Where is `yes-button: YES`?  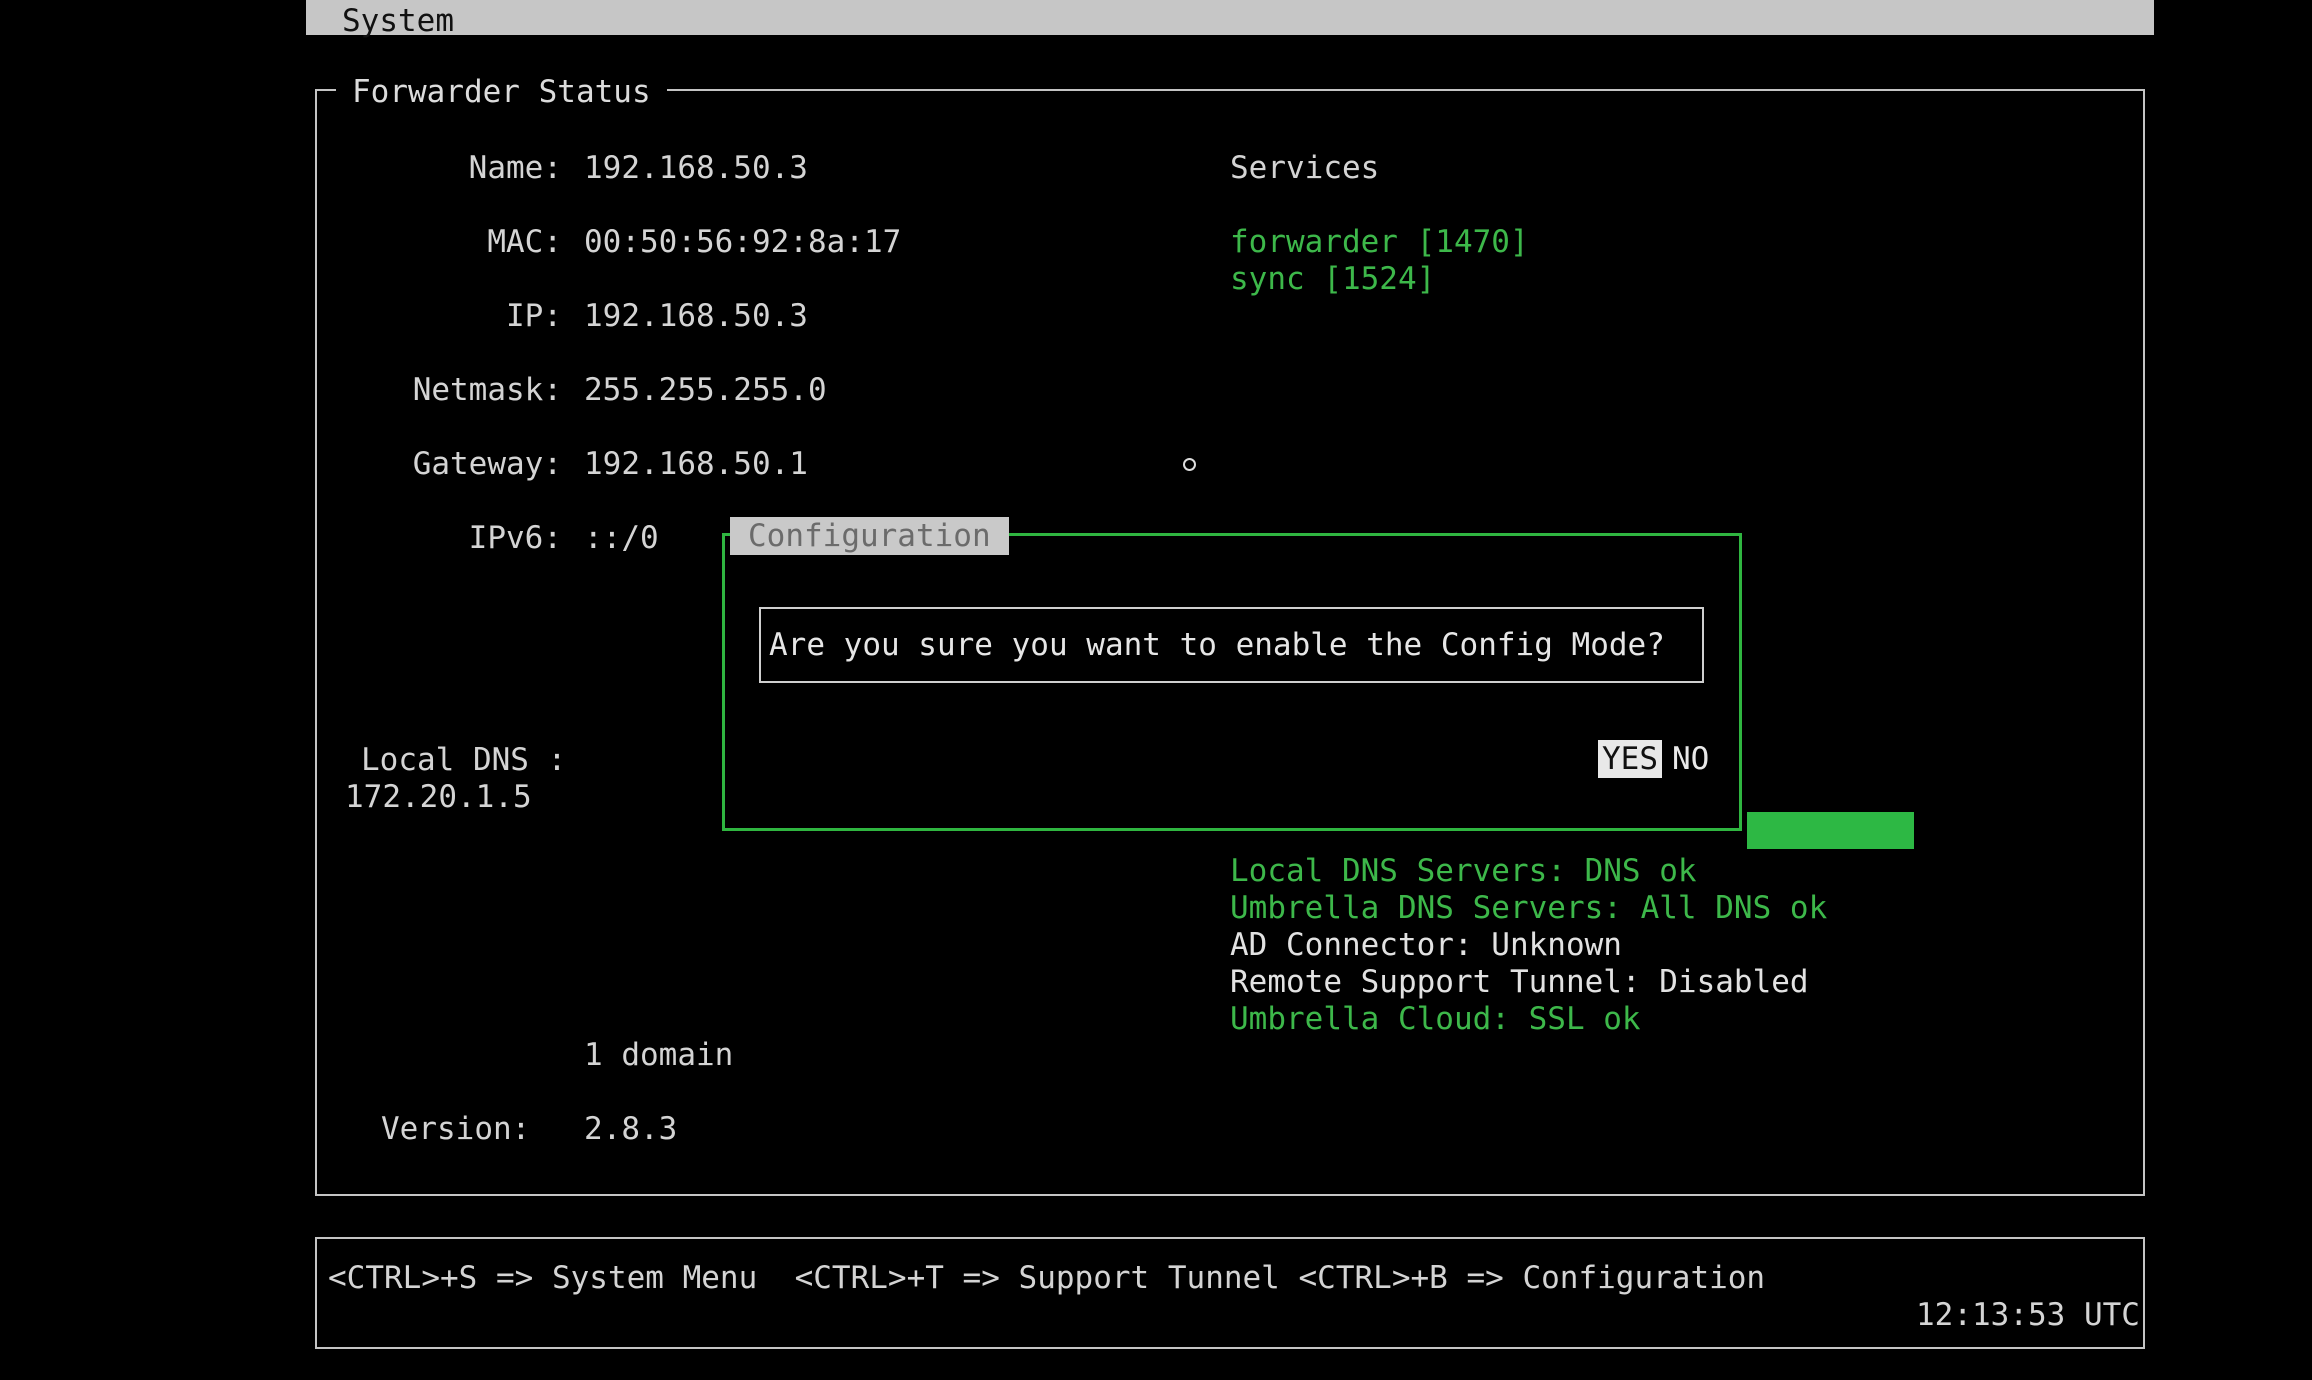
yes-button: YES is located at coordinates (1630, 759).